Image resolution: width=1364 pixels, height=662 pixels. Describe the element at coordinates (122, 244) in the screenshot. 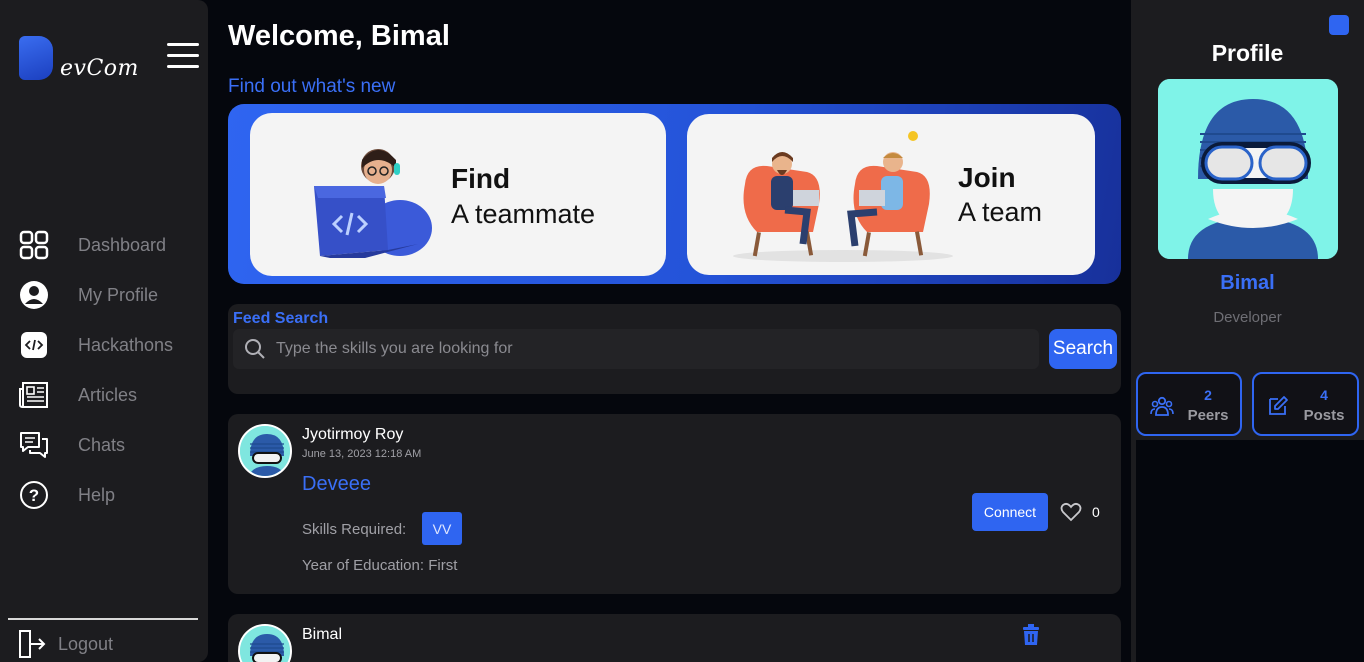

I see `sidebar-item-label: Dashboard` at that location.